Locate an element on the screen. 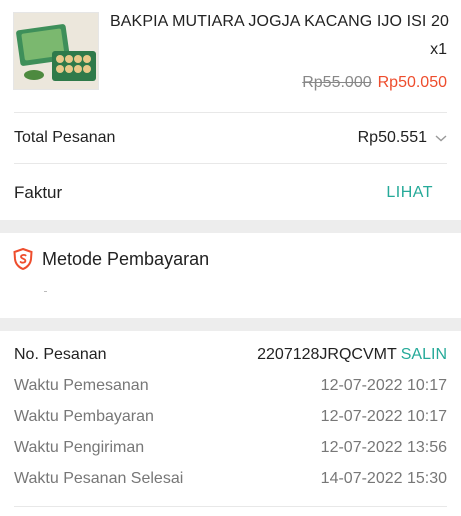 This screenshot has width=461, height=516. original-price: Rp55.000 is located at coordinates (337, 82).